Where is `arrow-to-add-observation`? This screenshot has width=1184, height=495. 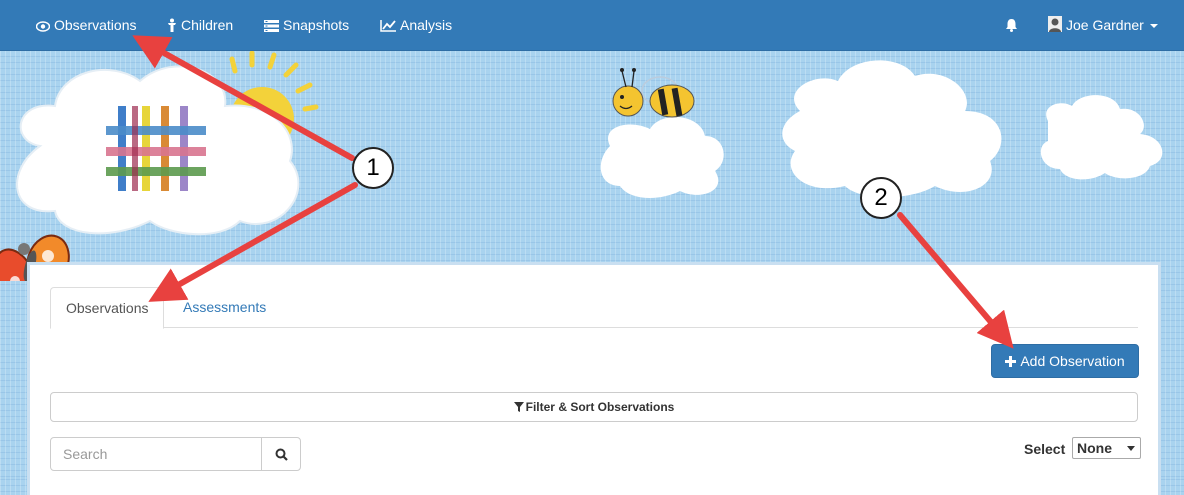 arrow-to-add-observation is located at coordinates (955, 280).